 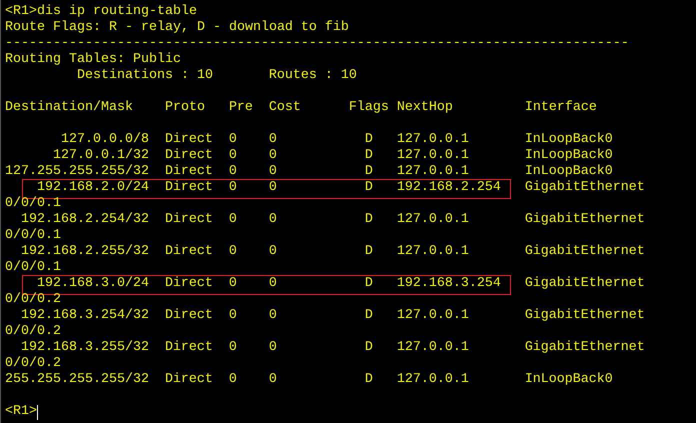 What do you see at coordinates (84, 220) in the screenshot?
I see `destination-cell-text: 192.168.2.254/32` at bounding box center [84, 220].